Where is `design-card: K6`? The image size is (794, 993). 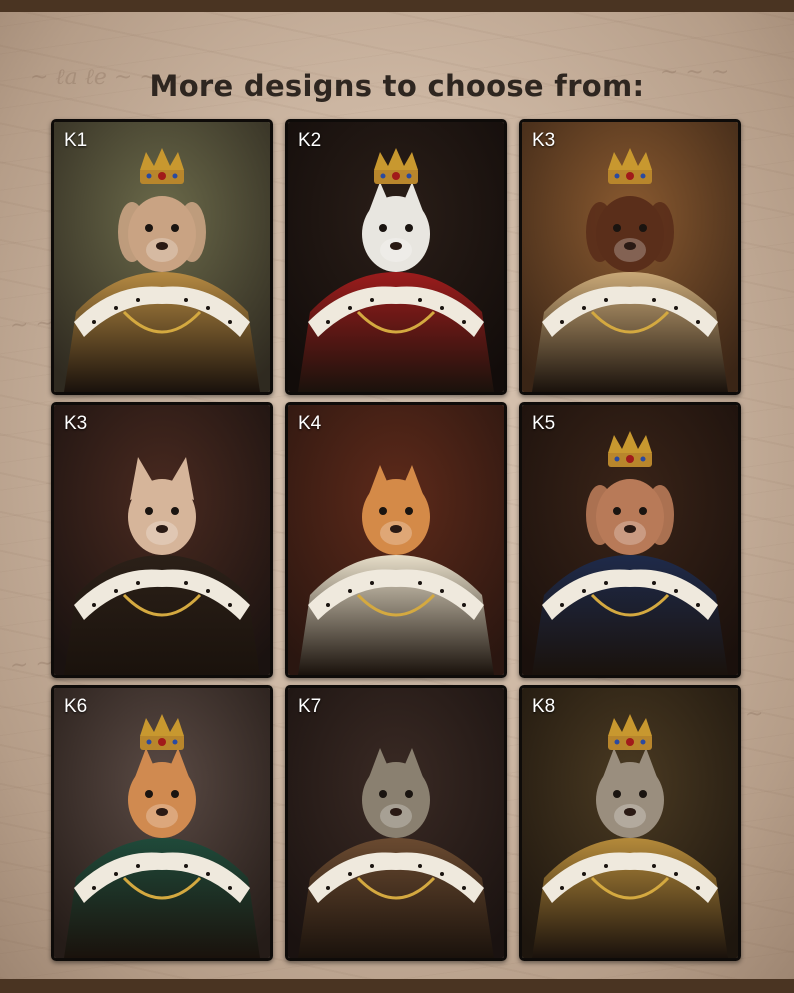
design-card: K6 is located at coordinates (162, 823).